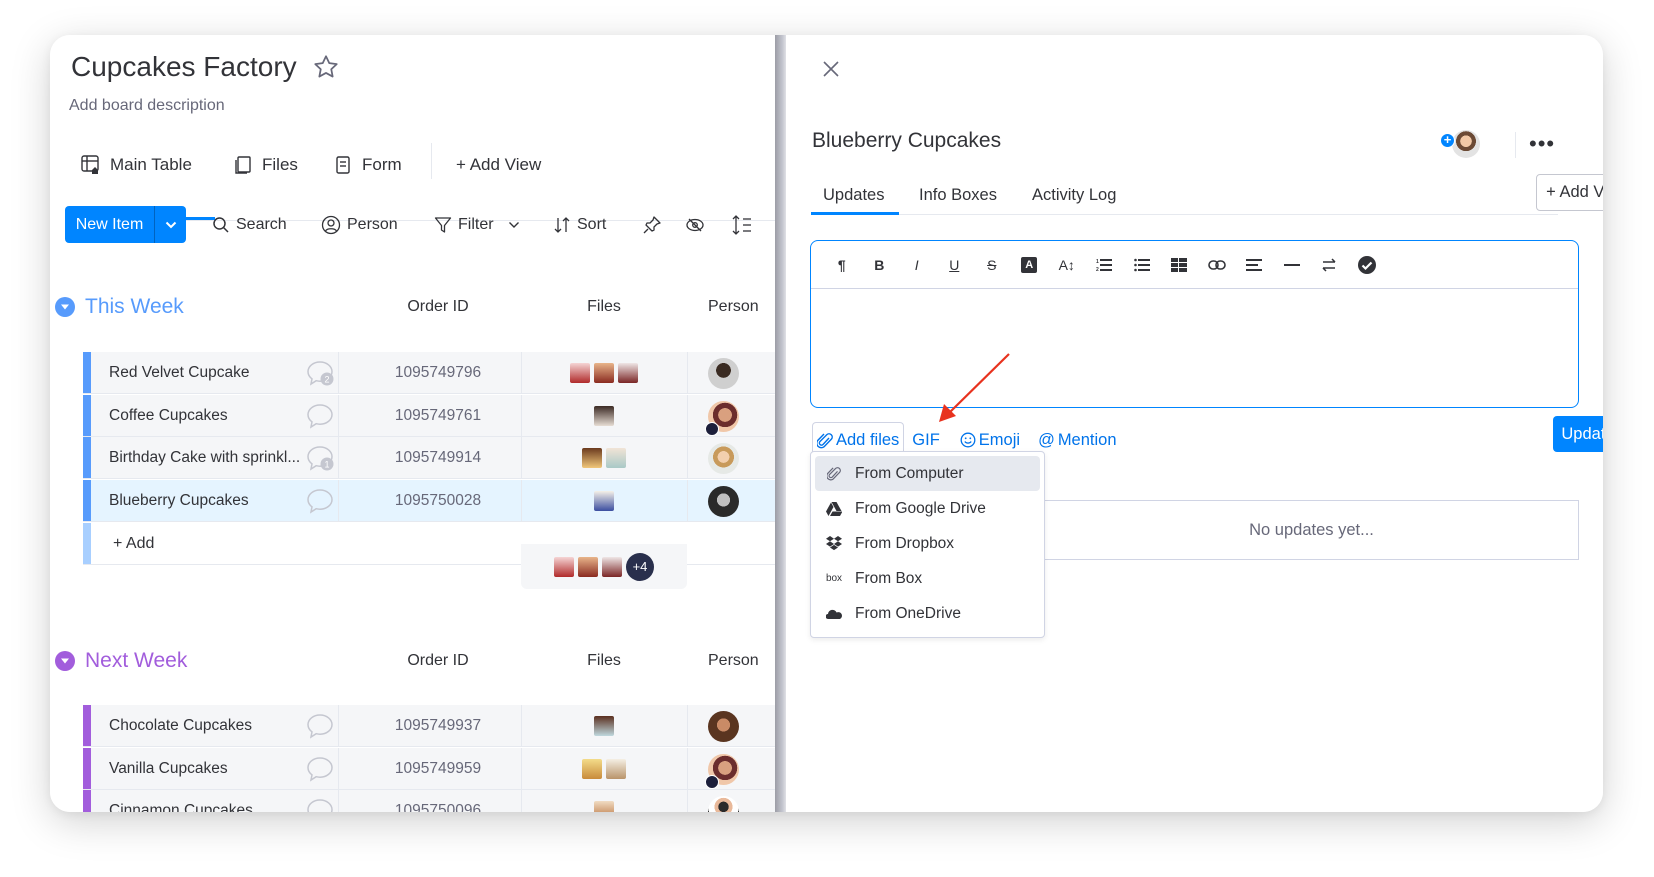 The width and height of the screenshot is (1654, 877). Describe the element at coordinates (1194, 324) in the screenshot. I see `update-editor: ¶ B I U S A A↕ 12` at that location.